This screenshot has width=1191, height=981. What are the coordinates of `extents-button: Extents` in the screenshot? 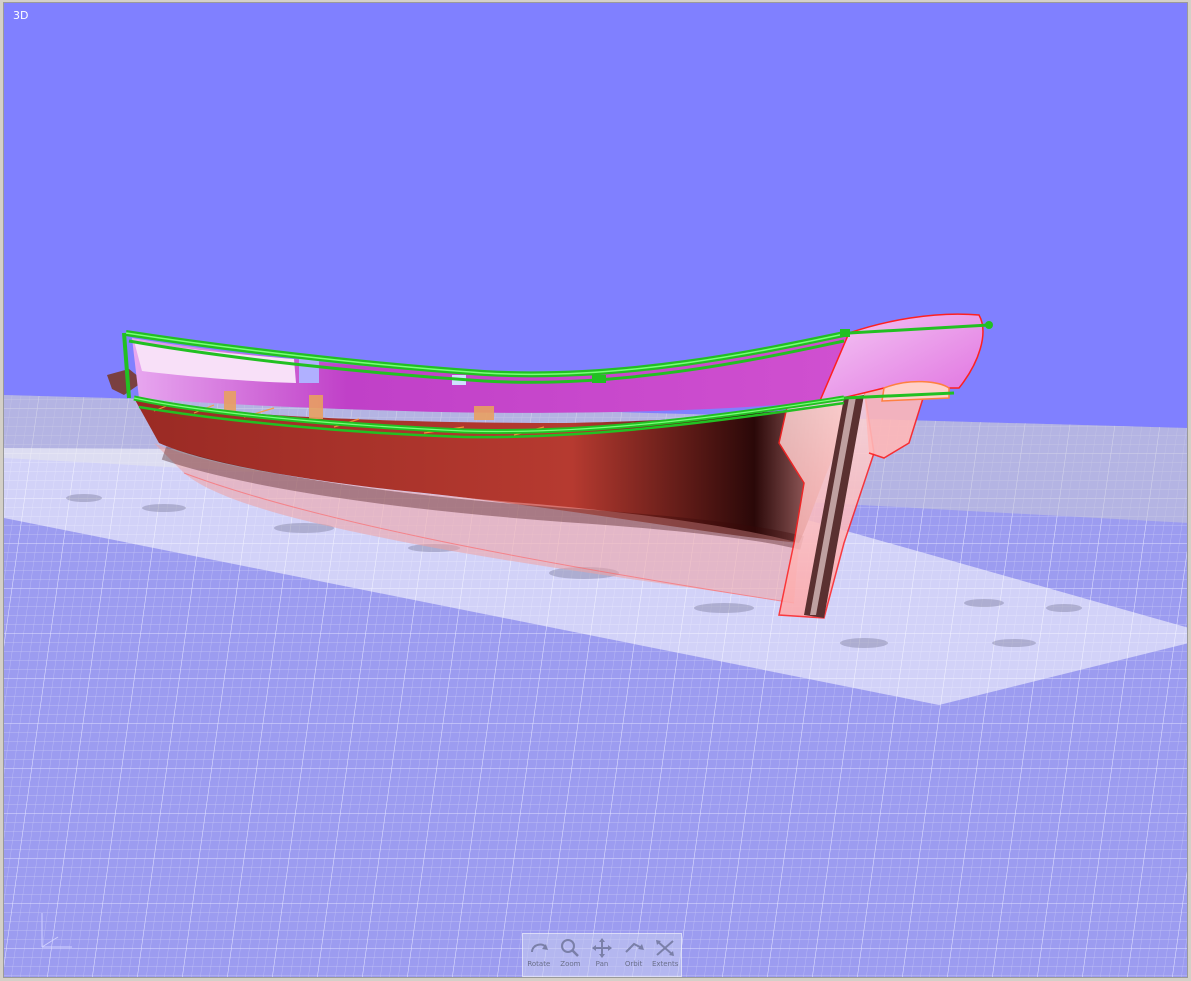 It's located at (665, 953).